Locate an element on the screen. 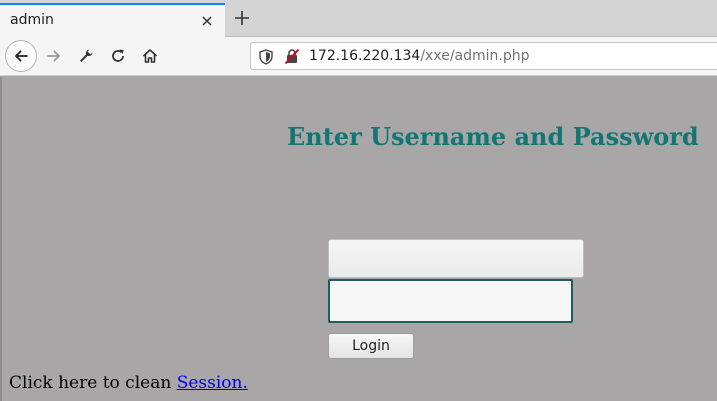  reload-icon is located at coordinates (118, 55).